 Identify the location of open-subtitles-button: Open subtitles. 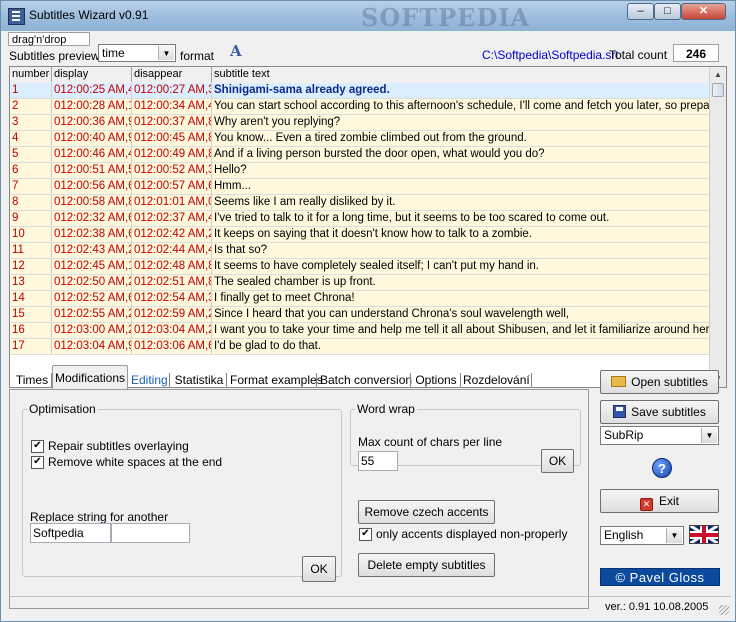
(659, 382).